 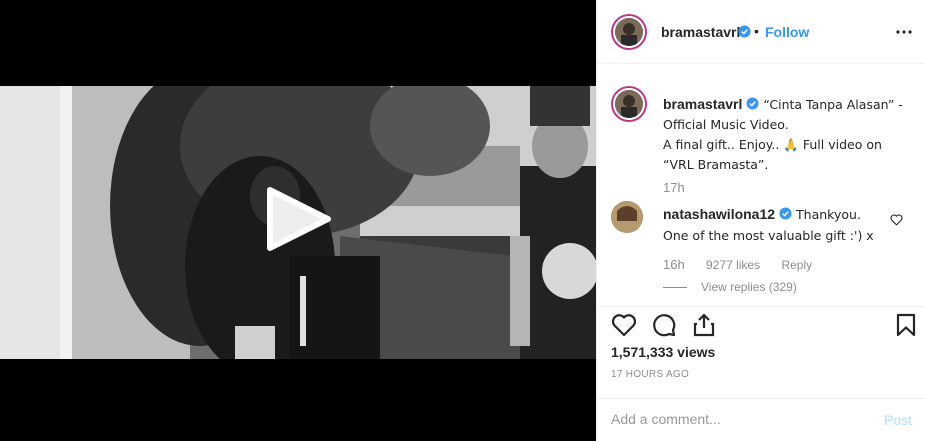 I want to click on add-comment-form: Post, so click(x=761, y=419).